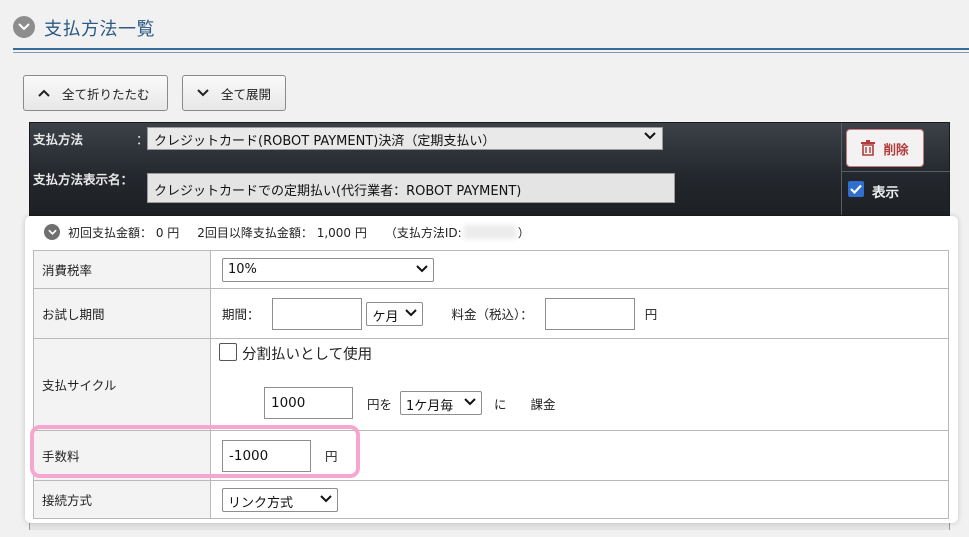  I want to click on cycle-amount-input: 1000, so click(308, 403).